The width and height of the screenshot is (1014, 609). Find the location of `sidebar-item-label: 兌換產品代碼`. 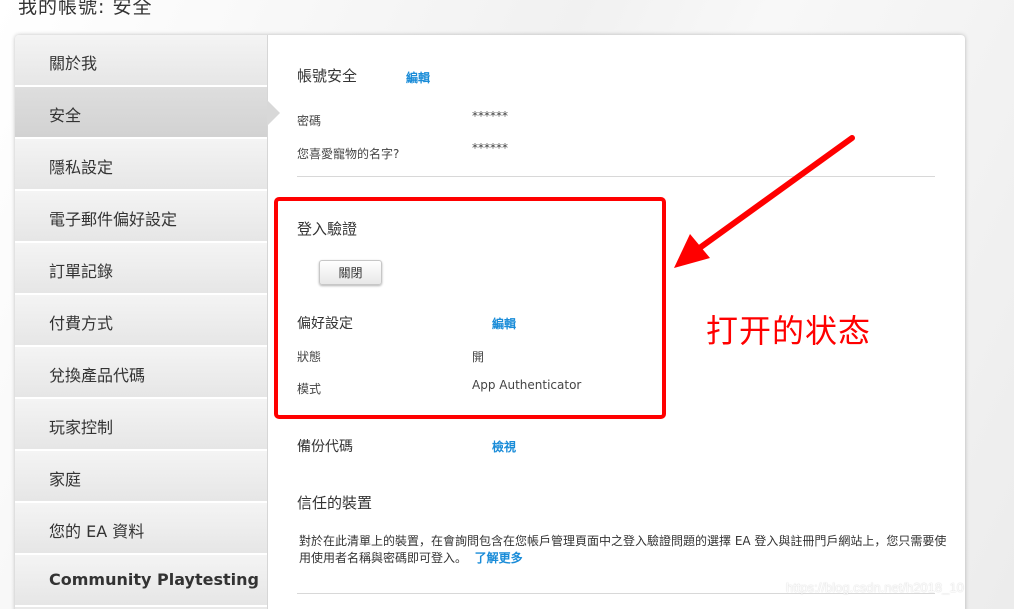

sidebar-item-label: 兌換產品代碼 is located at coordinates (97, 375).